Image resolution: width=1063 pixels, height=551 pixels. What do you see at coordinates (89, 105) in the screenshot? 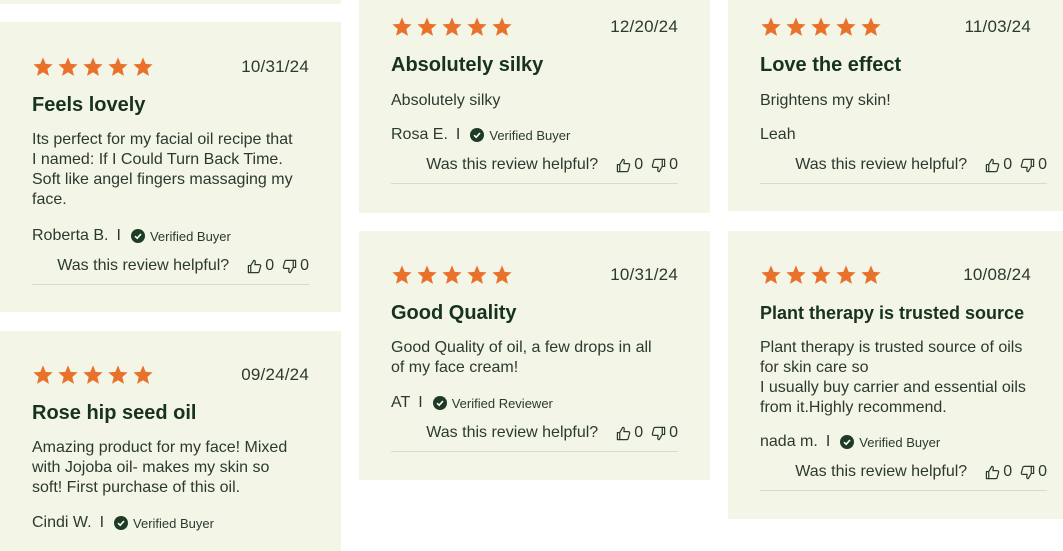
I see `review-title: Feels lovely` at bounding box center [89, 105].